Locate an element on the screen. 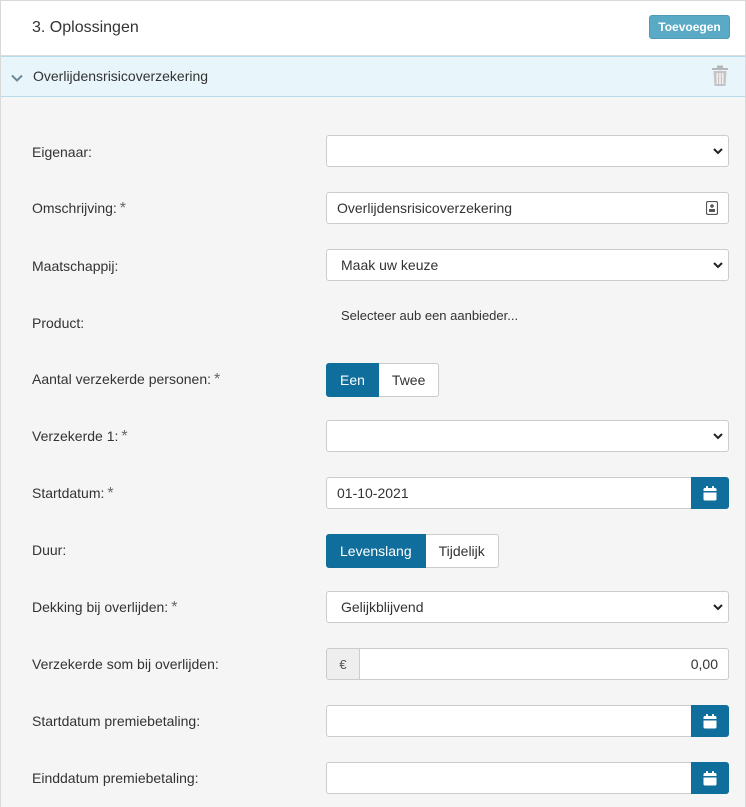 Image resolution: width=746 pixels, height=807 pixels. panel-header: 3. Oplossingen Toevoegen is located at coordinates (373, 28).